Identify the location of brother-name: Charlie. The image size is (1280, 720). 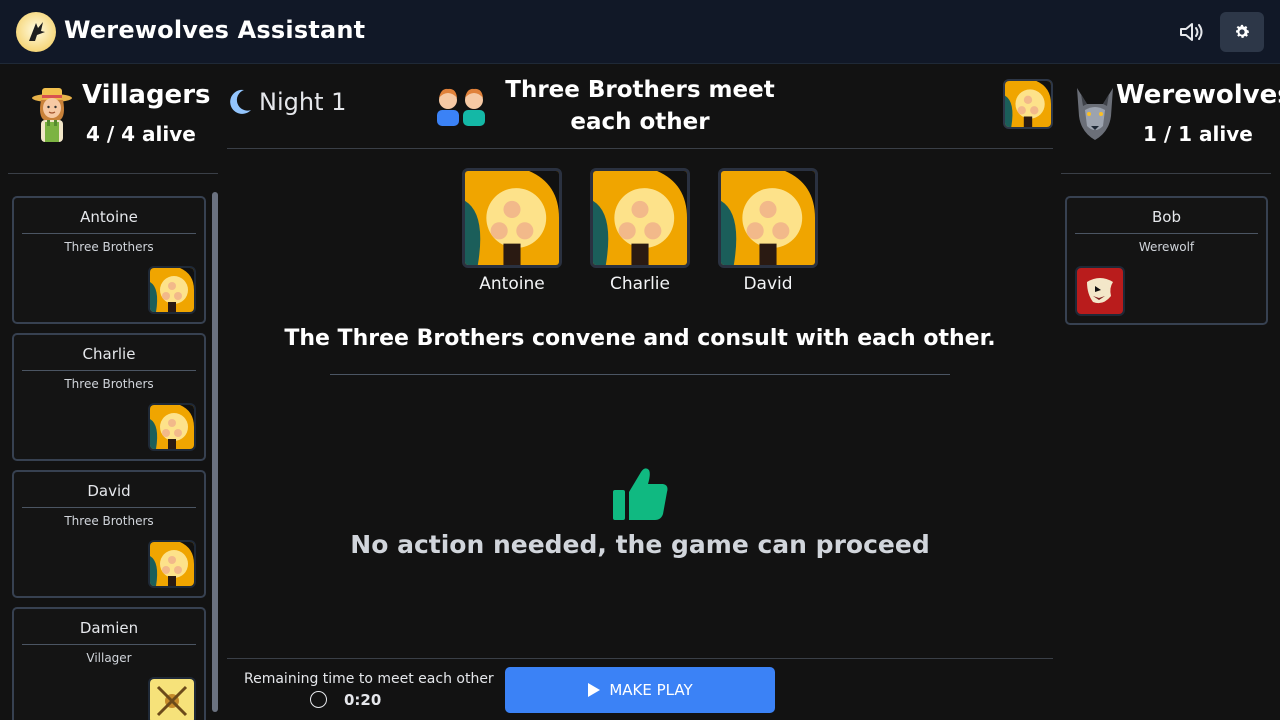
(640, 284).